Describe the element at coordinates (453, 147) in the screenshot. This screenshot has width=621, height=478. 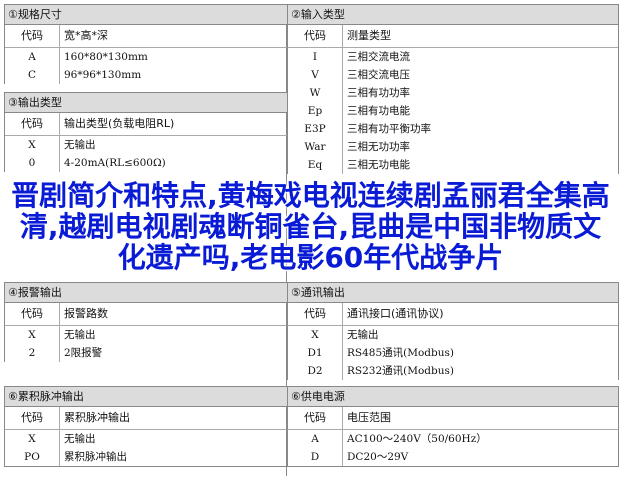
I see `table-row: War 三相无功功率` at that location.